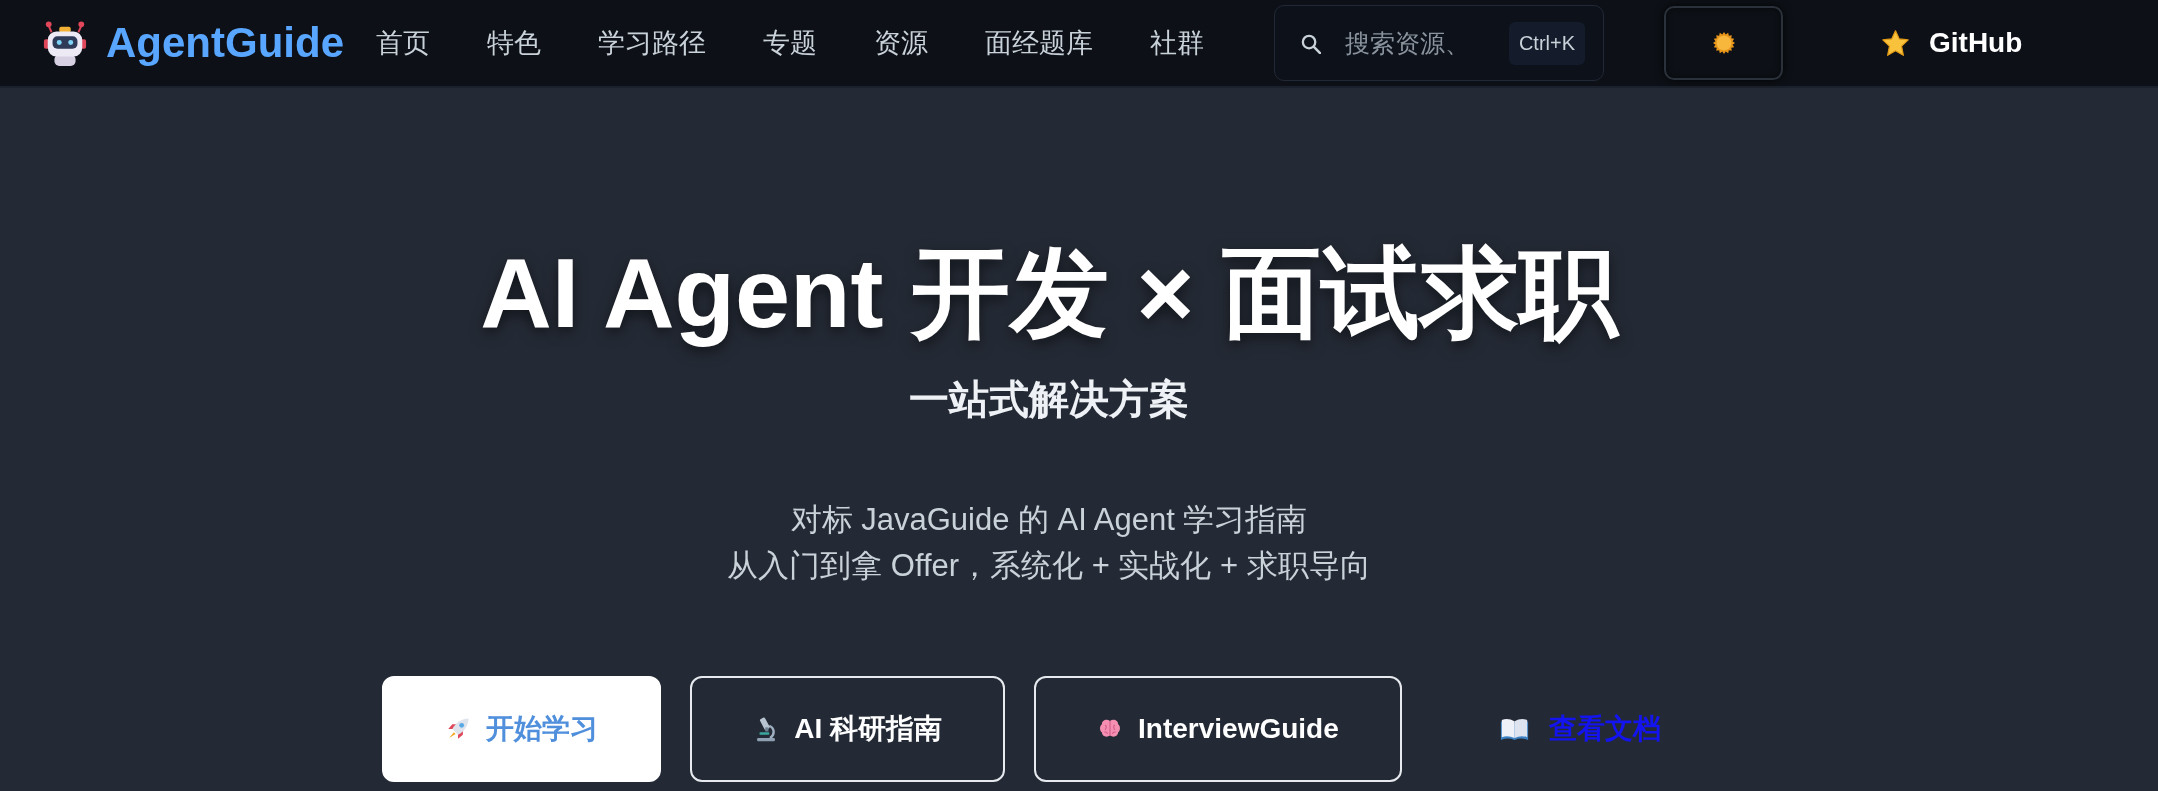 The height and width of the screenshot is (791, 2158). What do you see at coordinates (901, 43) in the screenshot?
I see `nav-link: 资源` at bounding box center [901, 43].